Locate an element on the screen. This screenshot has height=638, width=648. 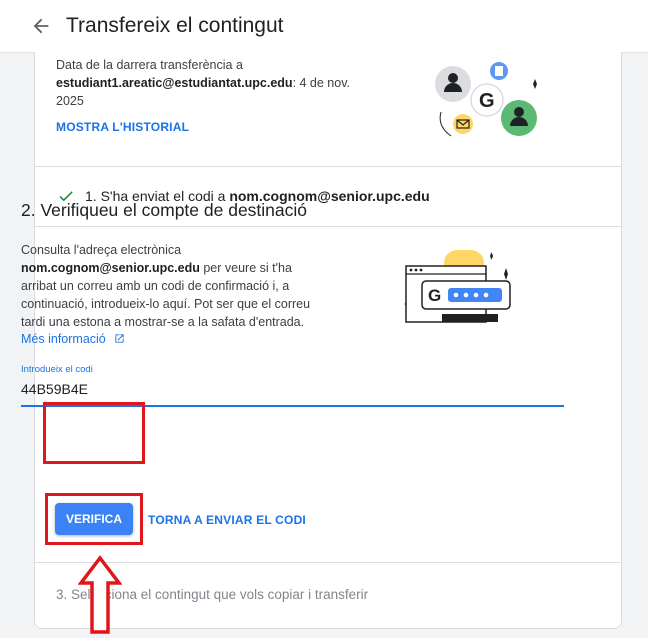
more-info-link: Més informació is located at coordinates (73, 339).